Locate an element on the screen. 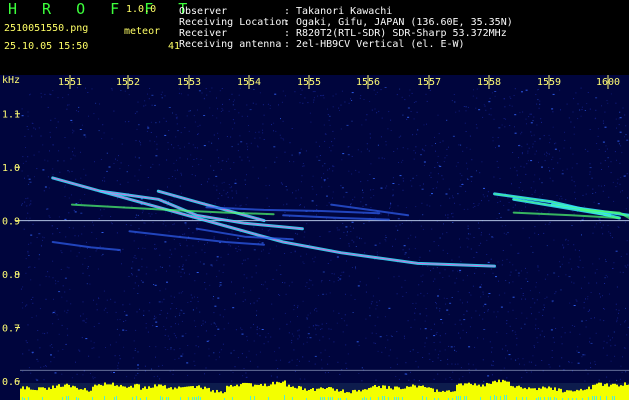 This screenshot has width=629, height=400. x-tick-label-1600: 1600 is located at coordinates (608, 82).